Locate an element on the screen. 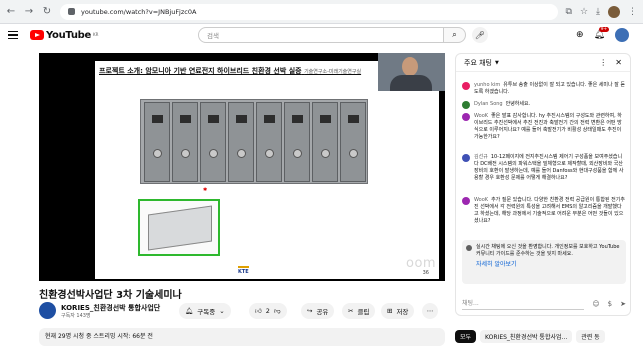  close-icon: ✕ is located at coordinates (618, 62).